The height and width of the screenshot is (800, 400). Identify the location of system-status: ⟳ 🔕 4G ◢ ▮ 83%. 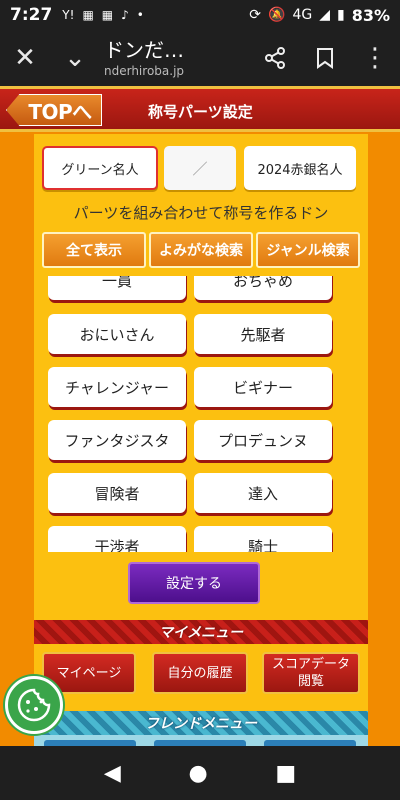
(319, 15).